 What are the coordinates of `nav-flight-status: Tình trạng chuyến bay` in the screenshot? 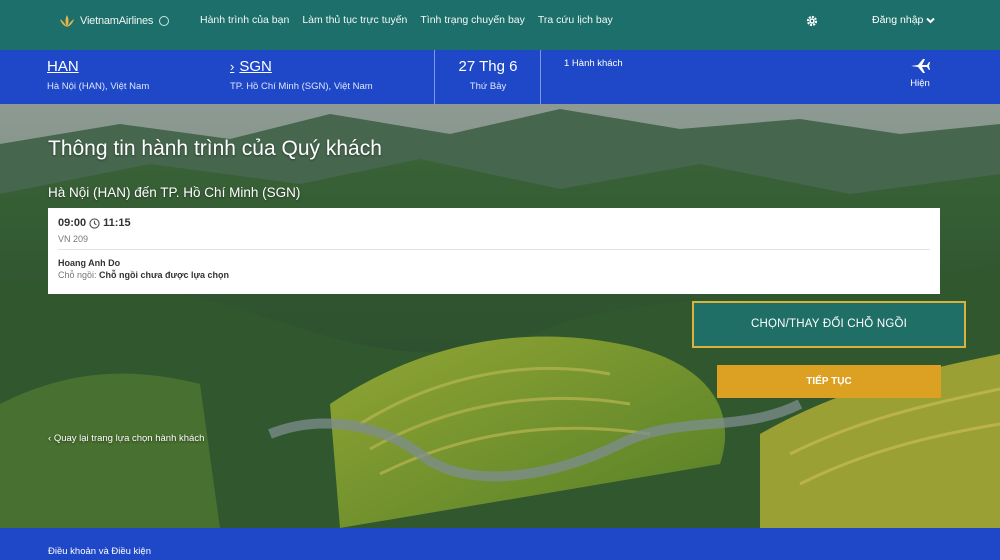 It's located at (472, 20).